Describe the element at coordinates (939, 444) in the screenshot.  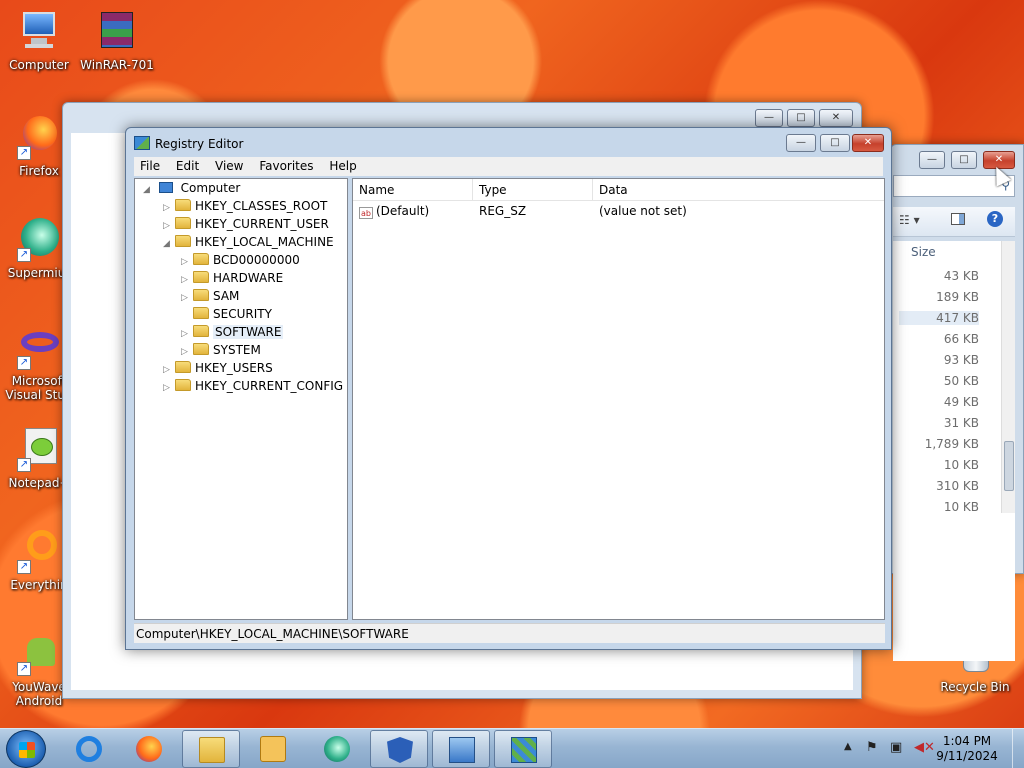
I see `list-item: 1,789 KB` at that location.